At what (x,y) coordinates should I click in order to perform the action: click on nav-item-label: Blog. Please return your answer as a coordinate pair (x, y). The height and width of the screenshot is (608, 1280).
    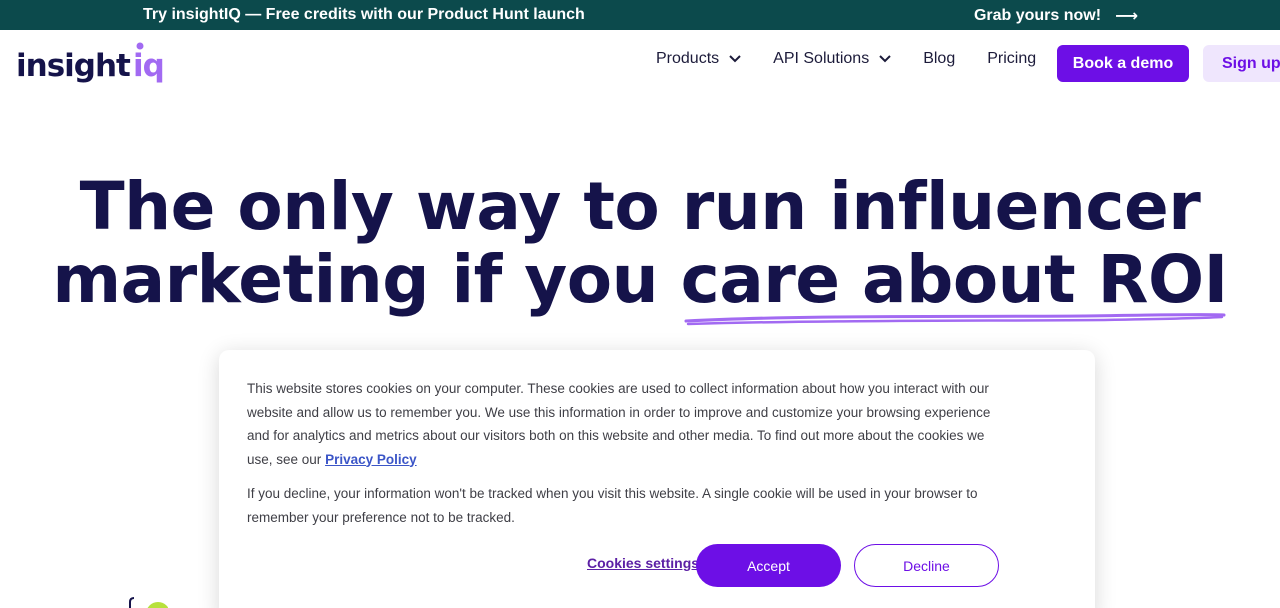
    Looking at the image, I should click on (939, 58).